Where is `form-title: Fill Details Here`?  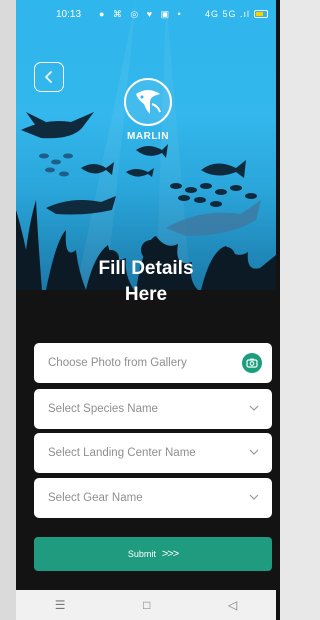 form-title: Fill Details Here is located at coordinates (146, 282).